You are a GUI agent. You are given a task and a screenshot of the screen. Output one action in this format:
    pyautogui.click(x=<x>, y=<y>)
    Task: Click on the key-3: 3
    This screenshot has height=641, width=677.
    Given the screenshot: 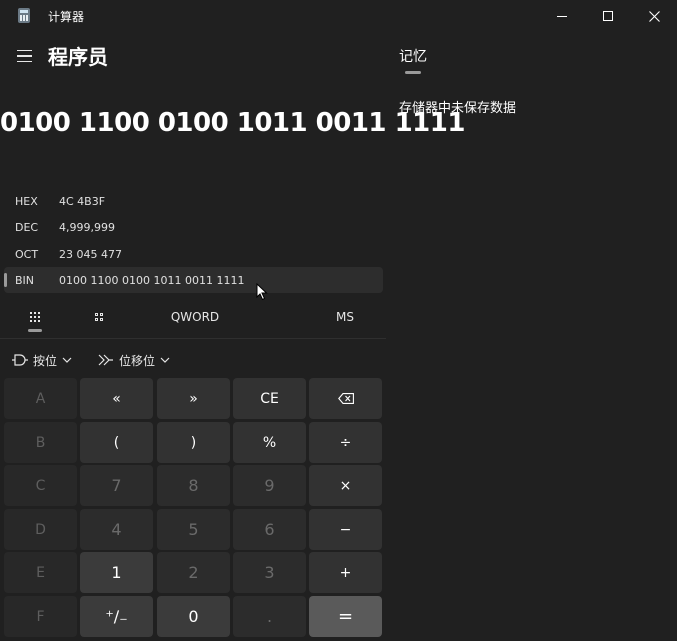 What is the action you would take?
    pyautogui.click(x=269, y=572)
    